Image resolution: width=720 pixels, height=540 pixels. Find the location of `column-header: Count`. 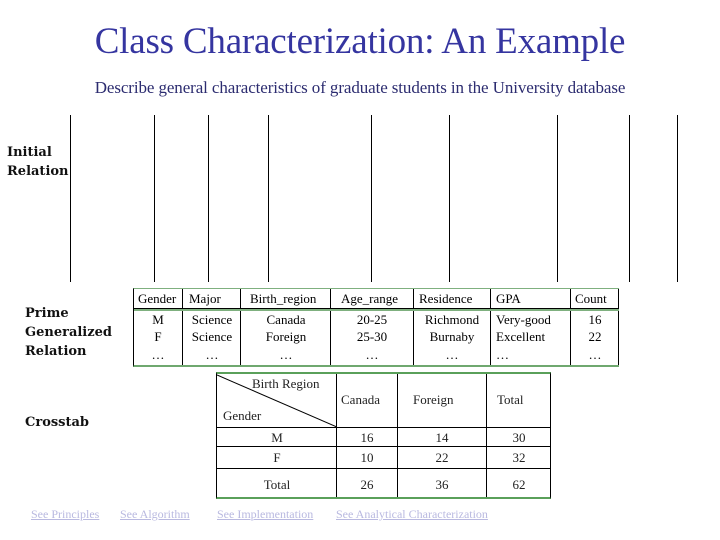

column-header: Count is located at coordinates (591, 298).